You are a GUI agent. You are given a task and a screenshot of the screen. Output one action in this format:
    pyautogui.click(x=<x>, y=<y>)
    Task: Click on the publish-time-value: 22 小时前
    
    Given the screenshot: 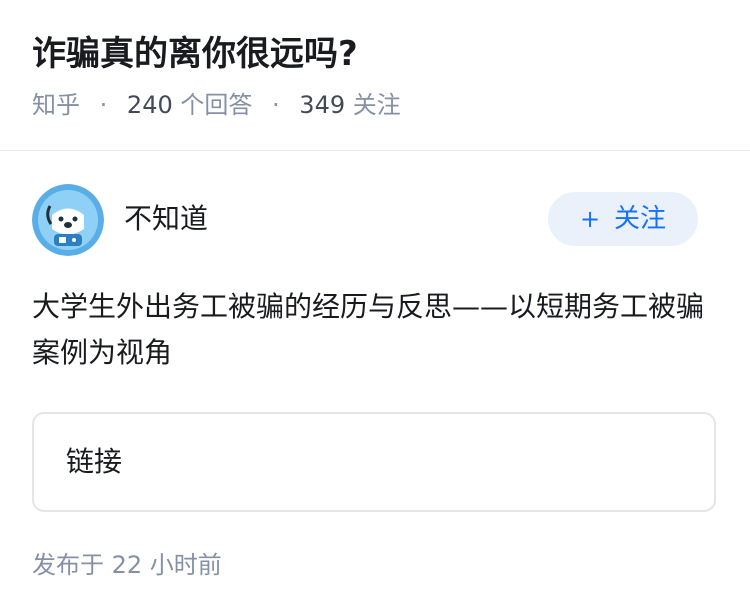 What is the action you would take?
    pyautogui.click(x=166, y=565)
    